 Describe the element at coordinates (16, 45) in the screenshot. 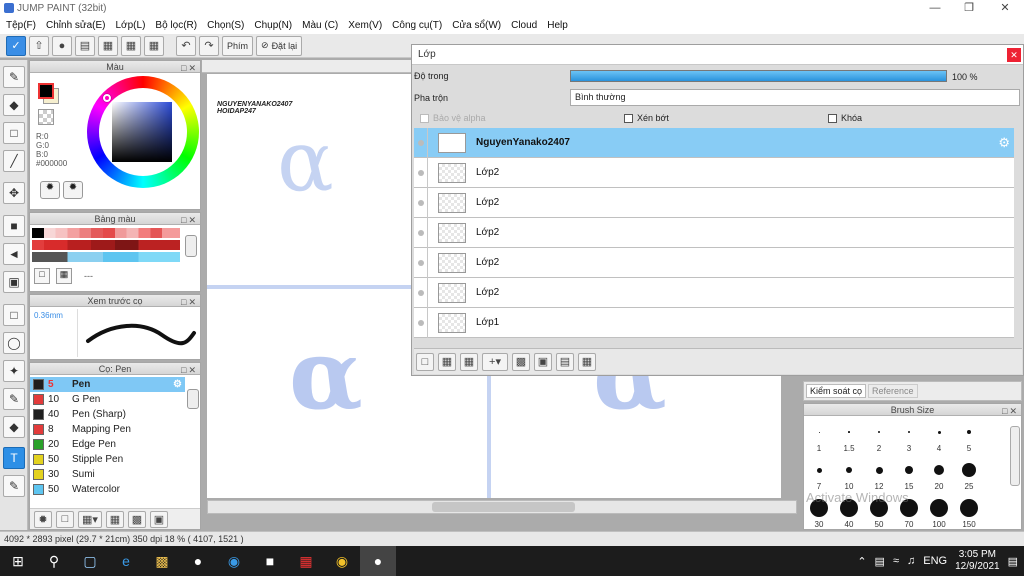

I see `check-icon: ✓` at that location.